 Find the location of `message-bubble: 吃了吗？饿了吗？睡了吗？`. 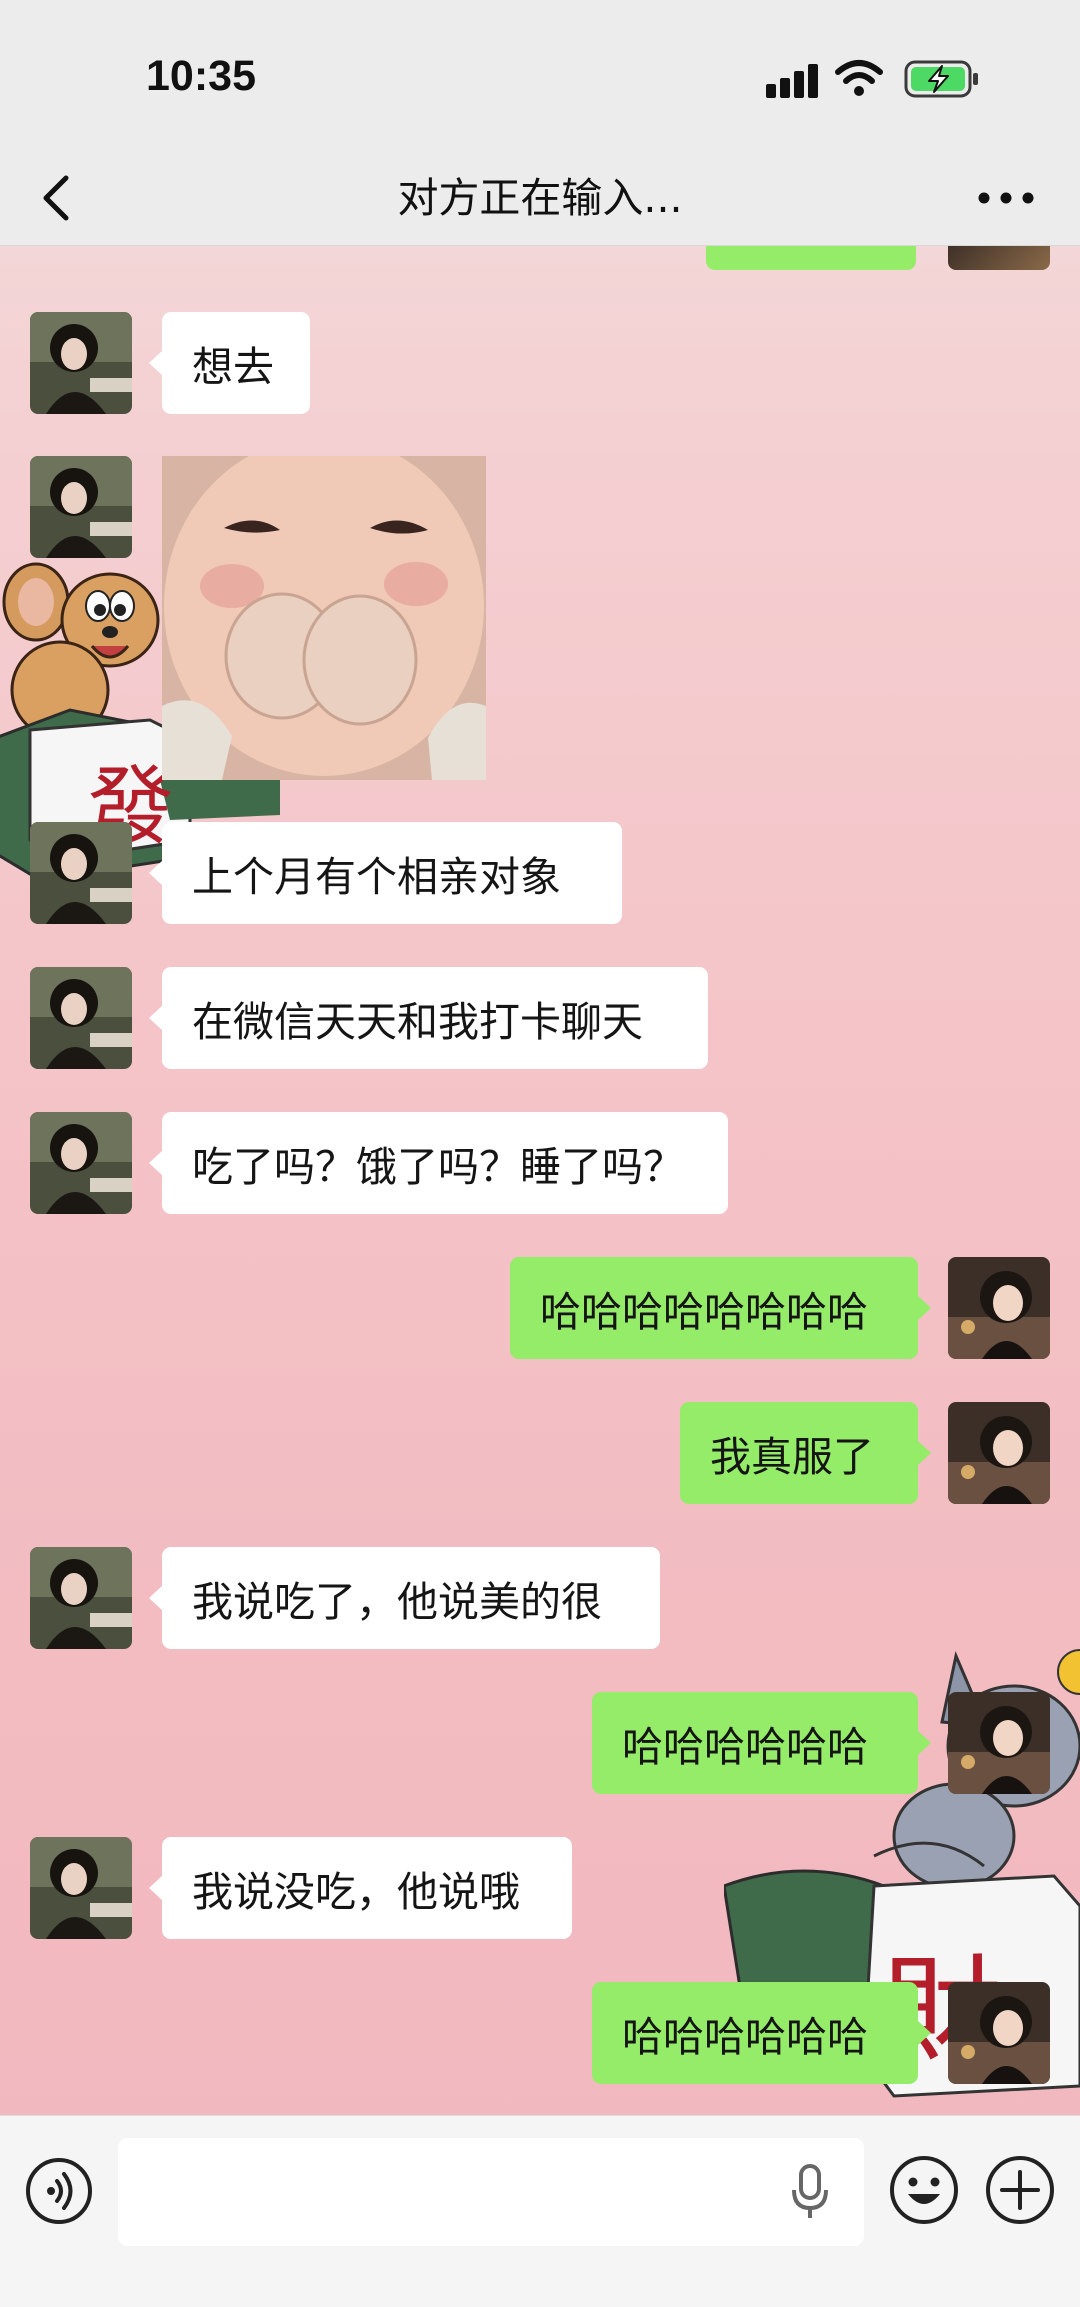

message-bubble: 吃了吗？饿了吗？睡了吗？ is located at coordinates (438, 1163).